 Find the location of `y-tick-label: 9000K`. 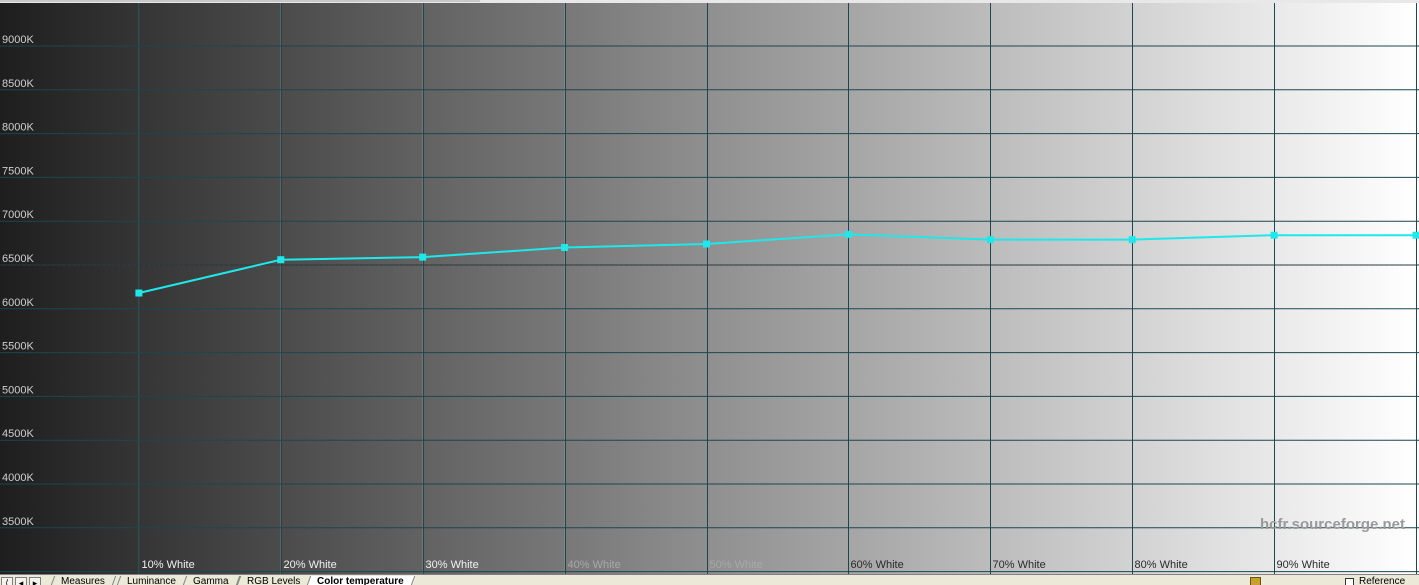

y-tick-label: 9000K is located at coordinates (18, 40).